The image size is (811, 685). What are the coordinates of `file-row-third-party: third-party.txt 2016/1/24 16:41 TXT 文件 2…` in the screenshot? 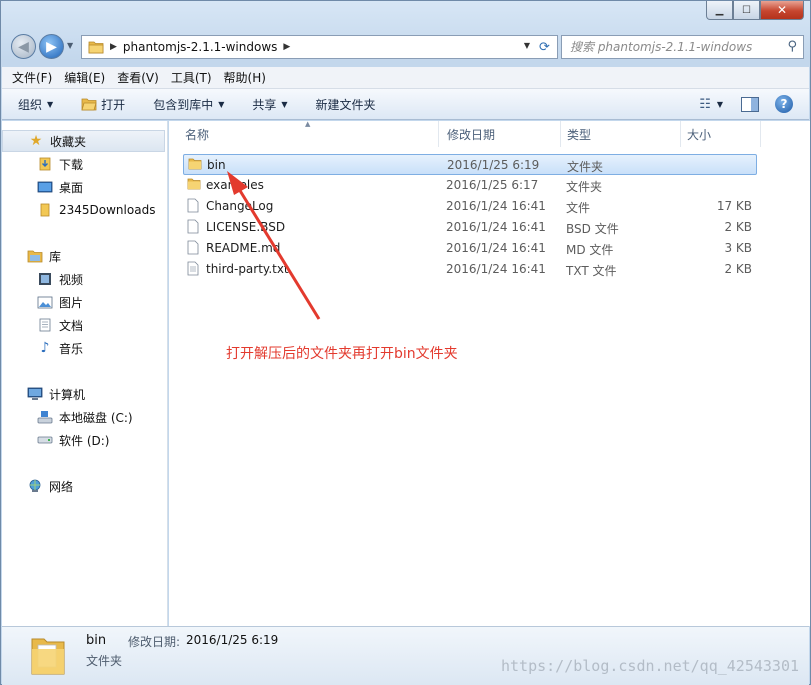 It's located at (470, 269).